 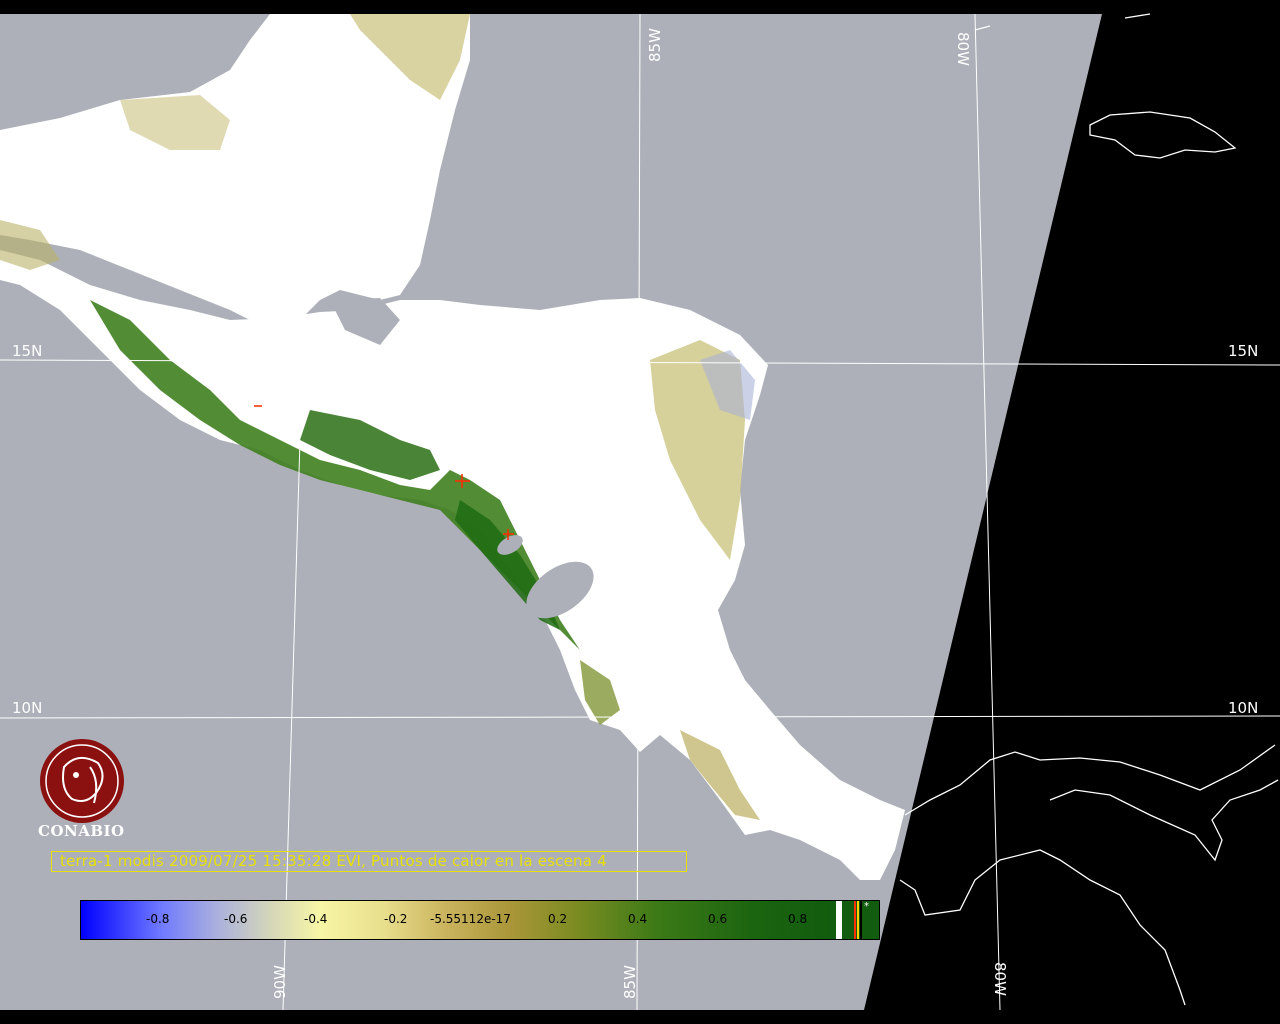 What do you see at coordinates (27, 351) in the screenshot?
I see `label-15n-left: 15N` at bounding box center [27, 351].